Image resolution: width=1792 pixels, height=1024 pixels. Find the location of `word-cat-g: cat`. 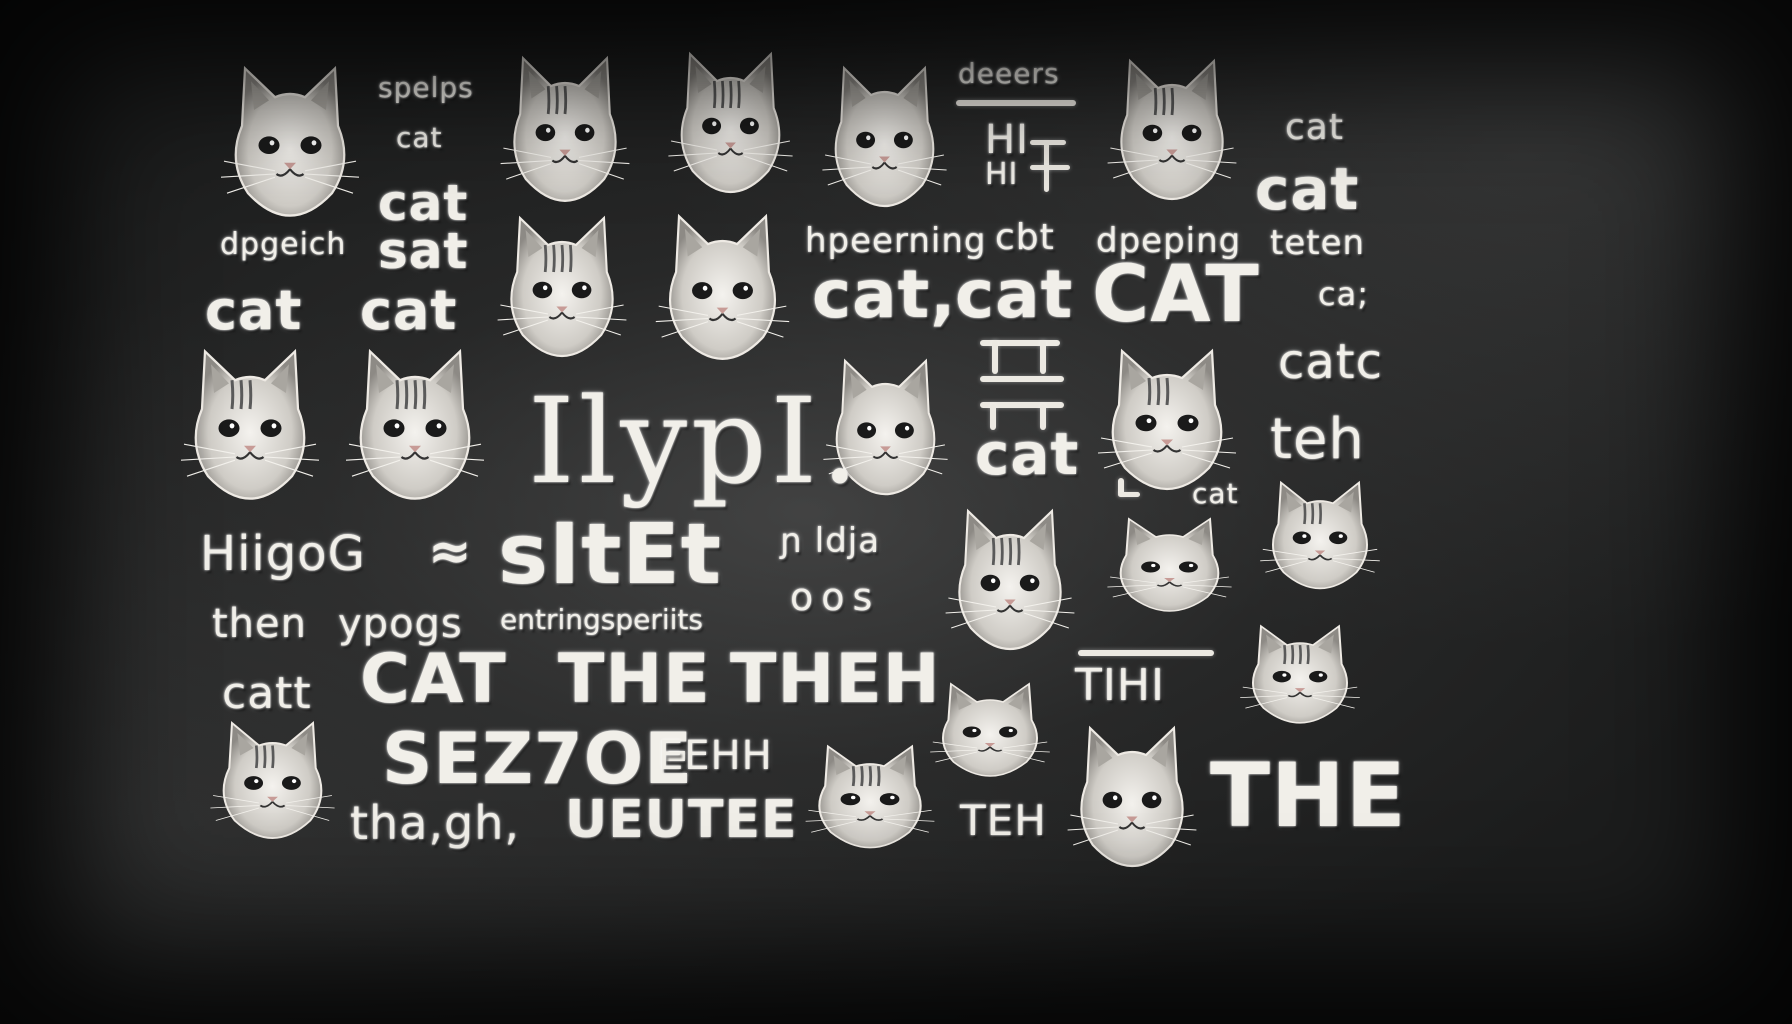

word-cat-g: cat is located at coordinates (1014, 294).